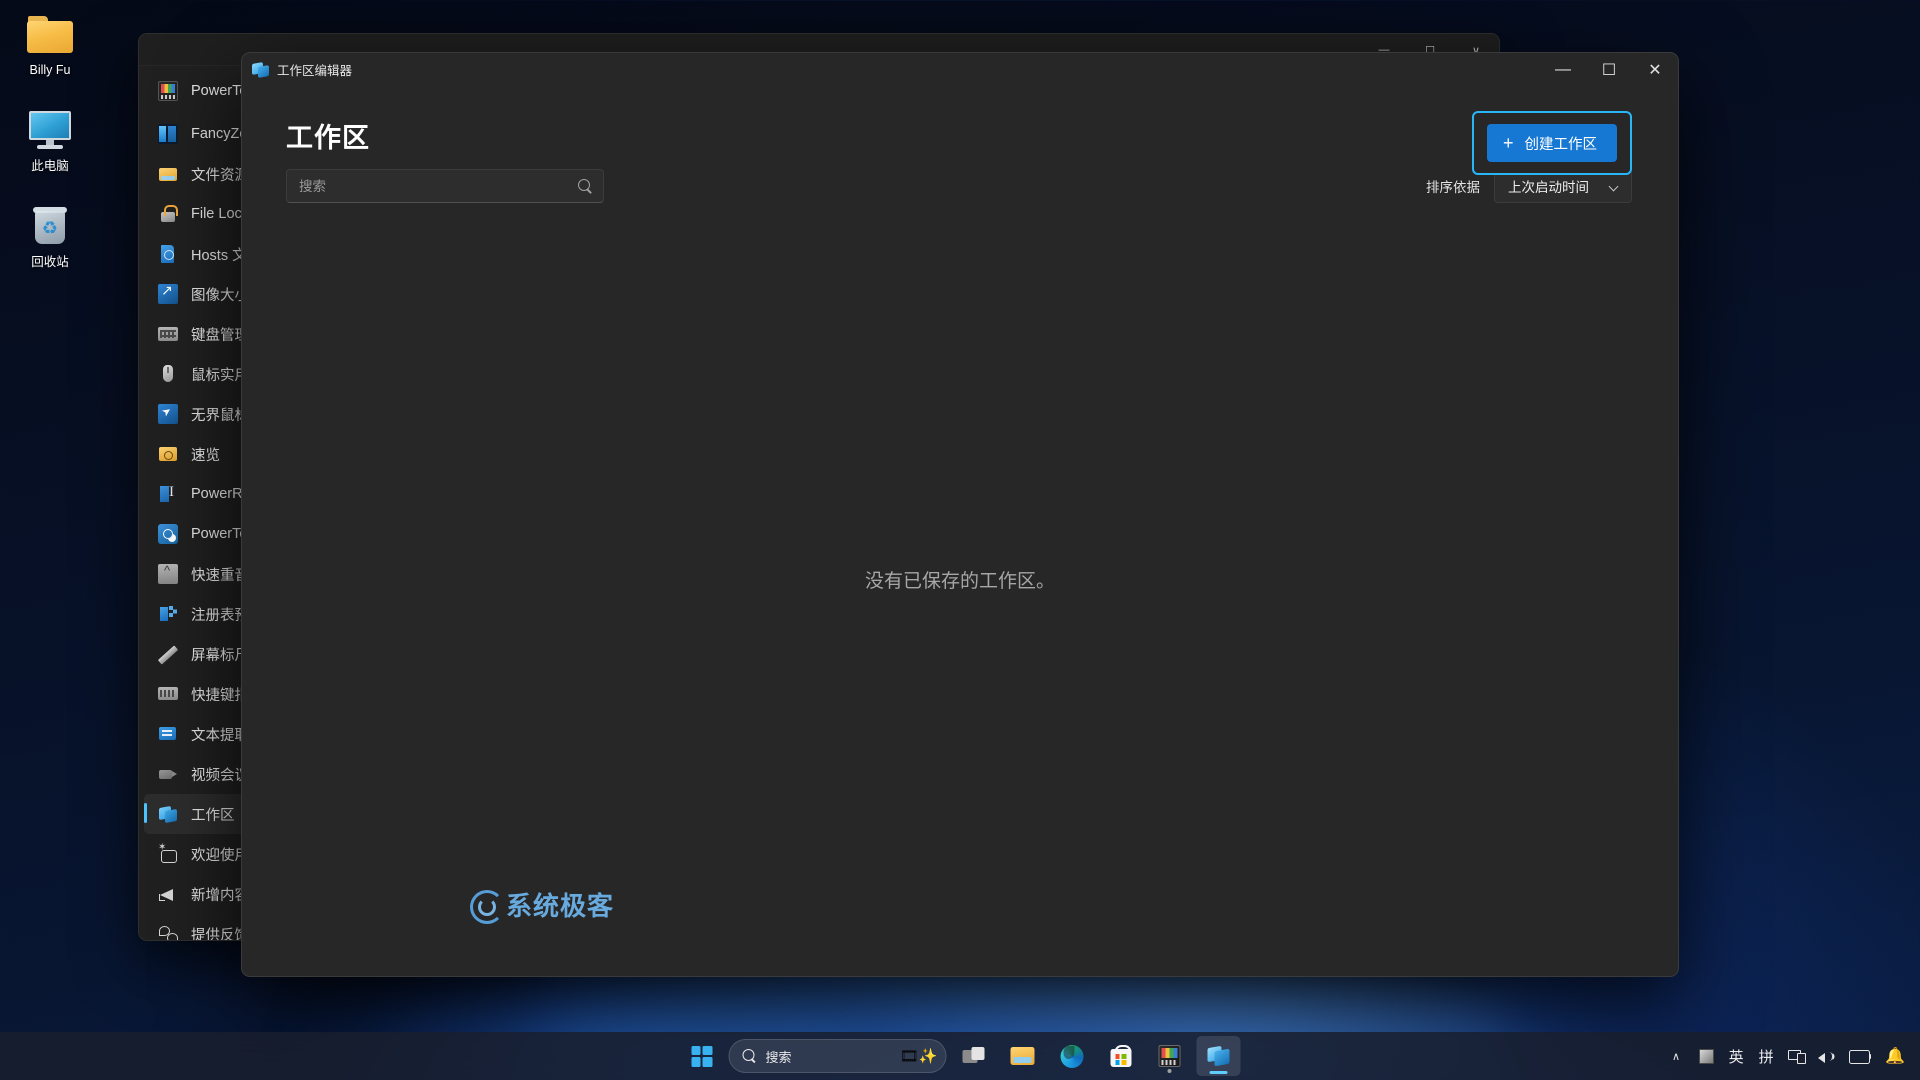 This screenshot has width=1920, height=1080. I want to click on system-tray: ∧ 英 拼 🔔, so click(1786, 1056).